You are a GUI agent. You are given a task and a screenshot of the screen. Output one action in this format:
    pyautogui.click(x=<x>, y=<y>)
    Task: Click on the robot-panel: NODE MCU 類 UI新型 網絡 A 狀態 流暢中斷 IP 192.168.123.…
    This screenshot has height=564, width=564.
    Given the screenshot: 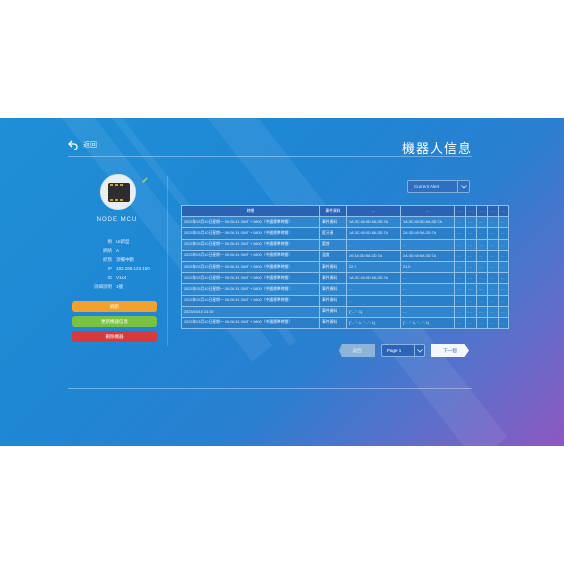 What is the action you would take?
    pyautogui.click(x=117, y=258)
    